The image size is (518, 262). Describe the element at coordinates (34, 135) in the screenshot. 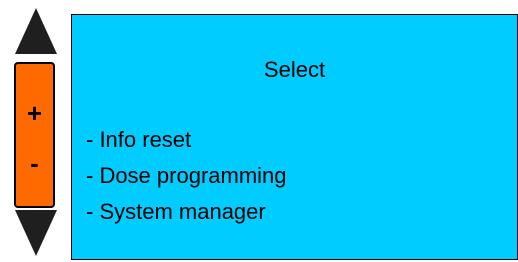

I see `value-stepper: + -` at that location.